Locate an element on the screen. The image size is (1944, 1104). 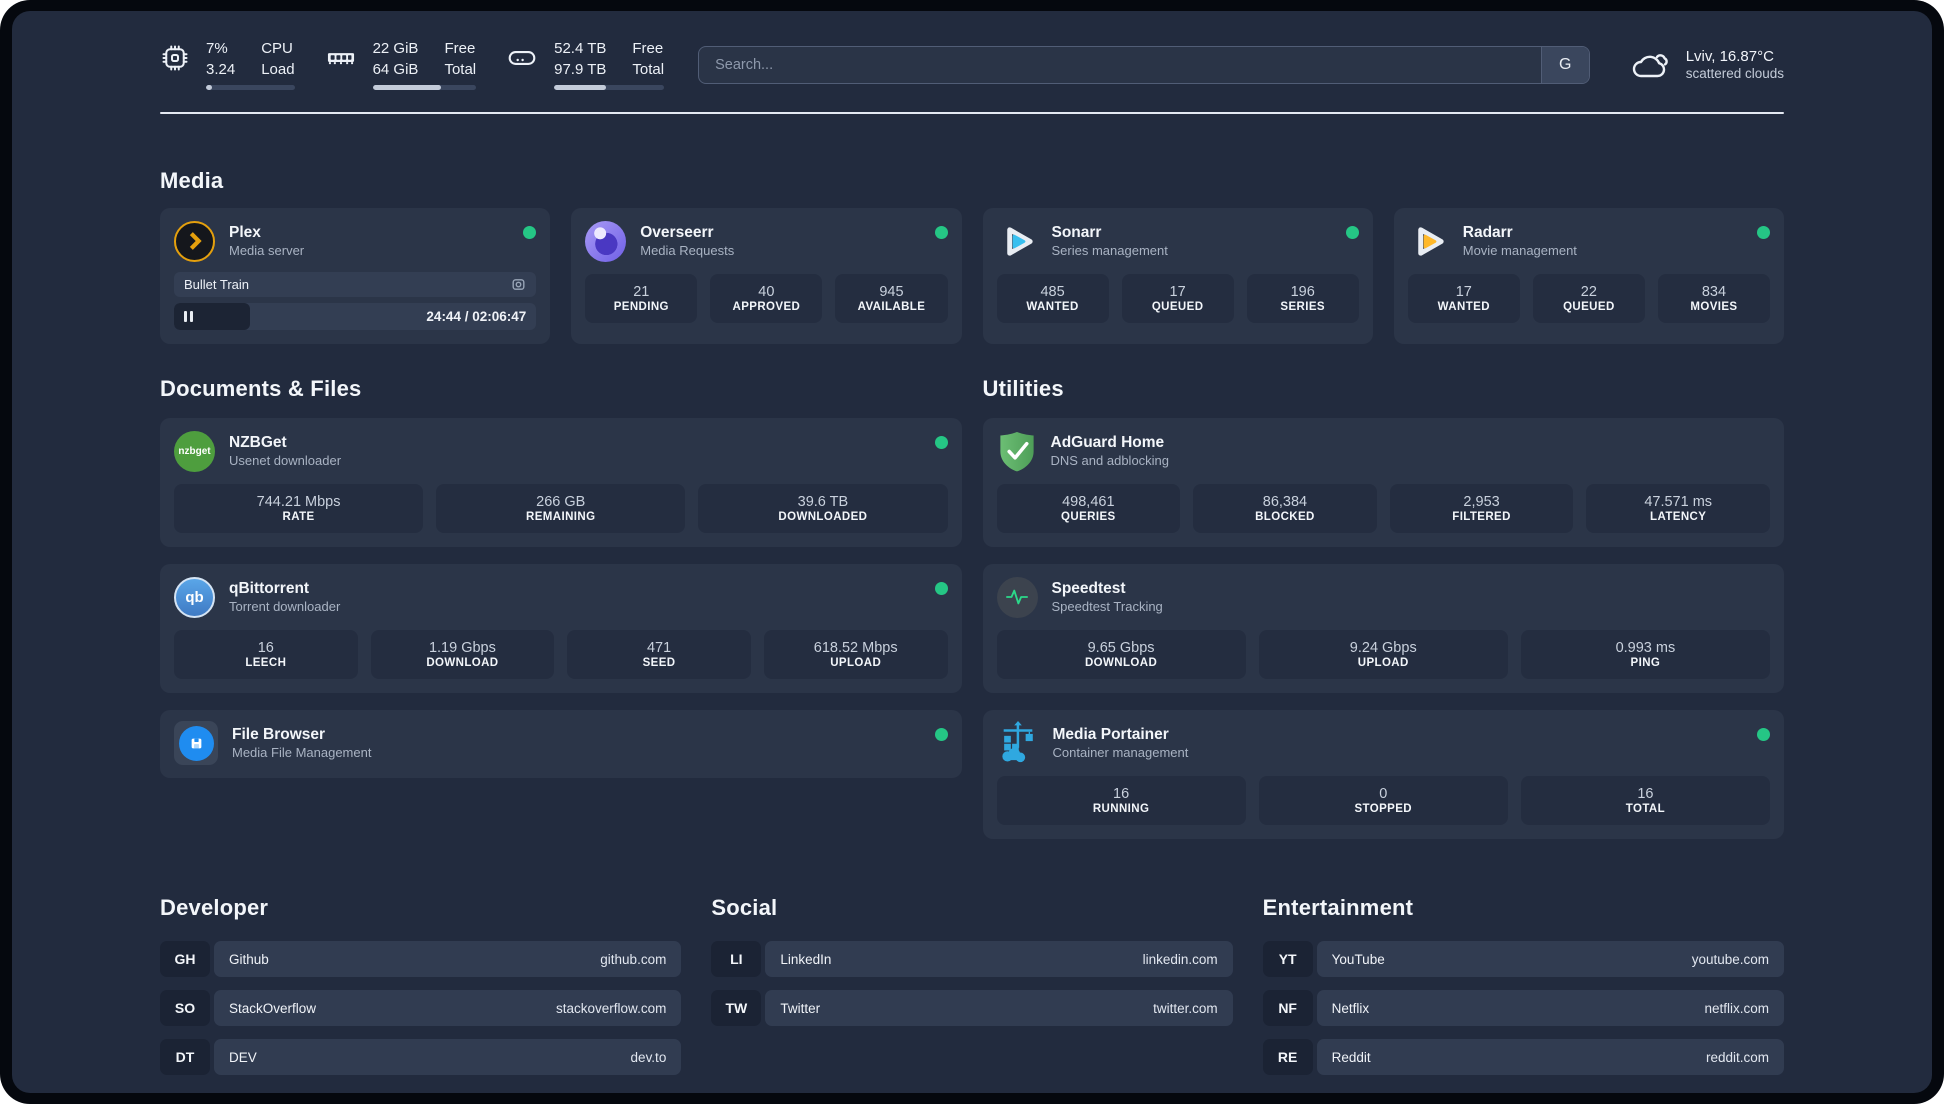
stat-label: FILTERED is located at coordinates (1481, 517).